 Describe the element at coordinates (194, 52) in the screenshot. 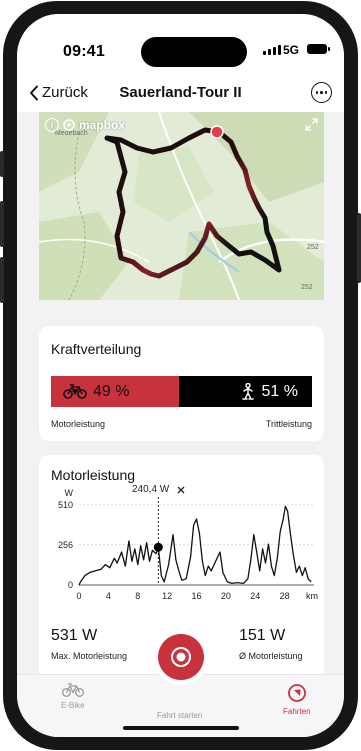

I see `dynamic-island` at that location.